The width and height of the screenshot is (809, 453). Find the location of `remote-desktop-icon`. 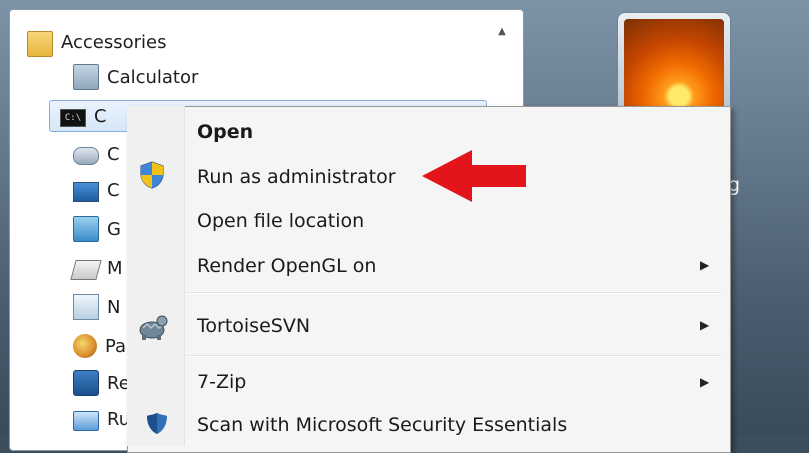

remote-desktop-icon is located at coordinates (86, 383).